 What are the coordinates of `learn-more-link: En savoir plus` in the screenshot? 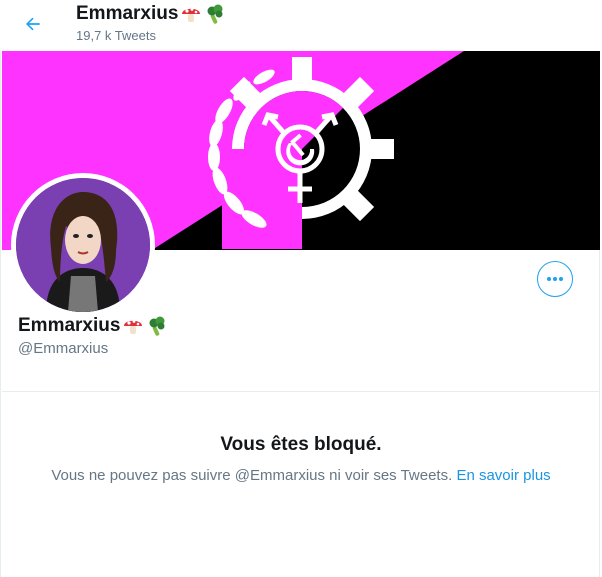 It's located at (503, 475).